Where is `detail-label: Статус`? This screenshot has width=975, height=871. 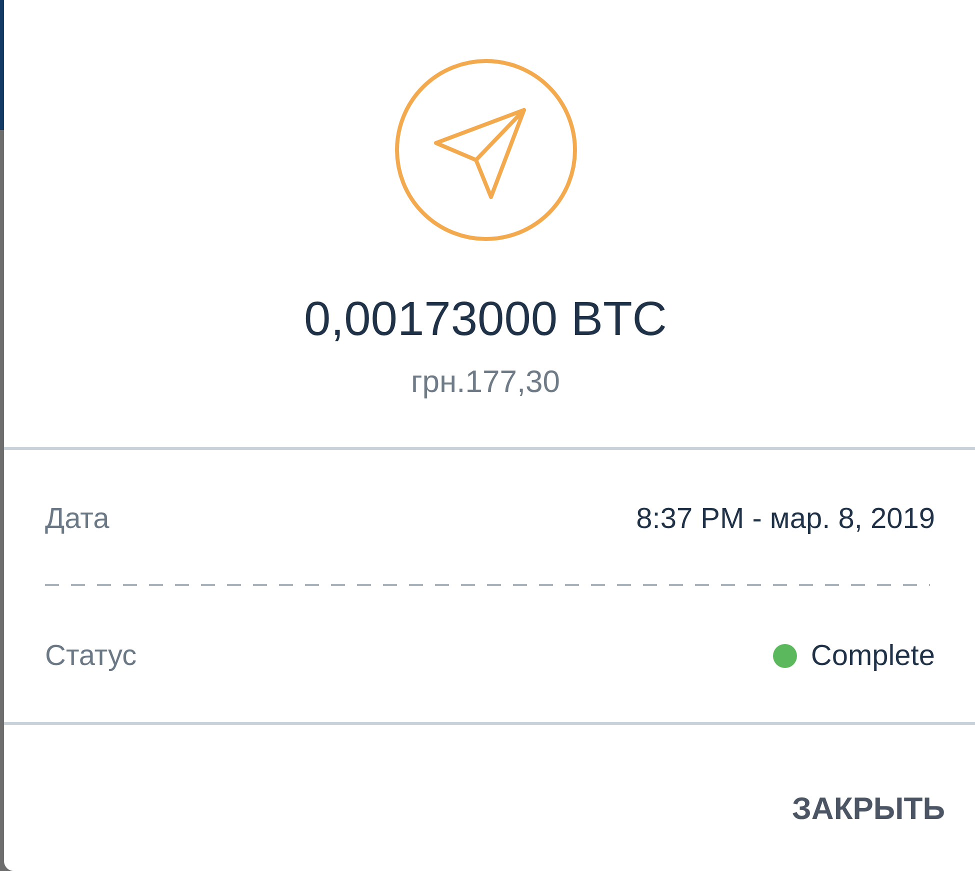 detail-label: Статус is located at coordinates (91, 656).